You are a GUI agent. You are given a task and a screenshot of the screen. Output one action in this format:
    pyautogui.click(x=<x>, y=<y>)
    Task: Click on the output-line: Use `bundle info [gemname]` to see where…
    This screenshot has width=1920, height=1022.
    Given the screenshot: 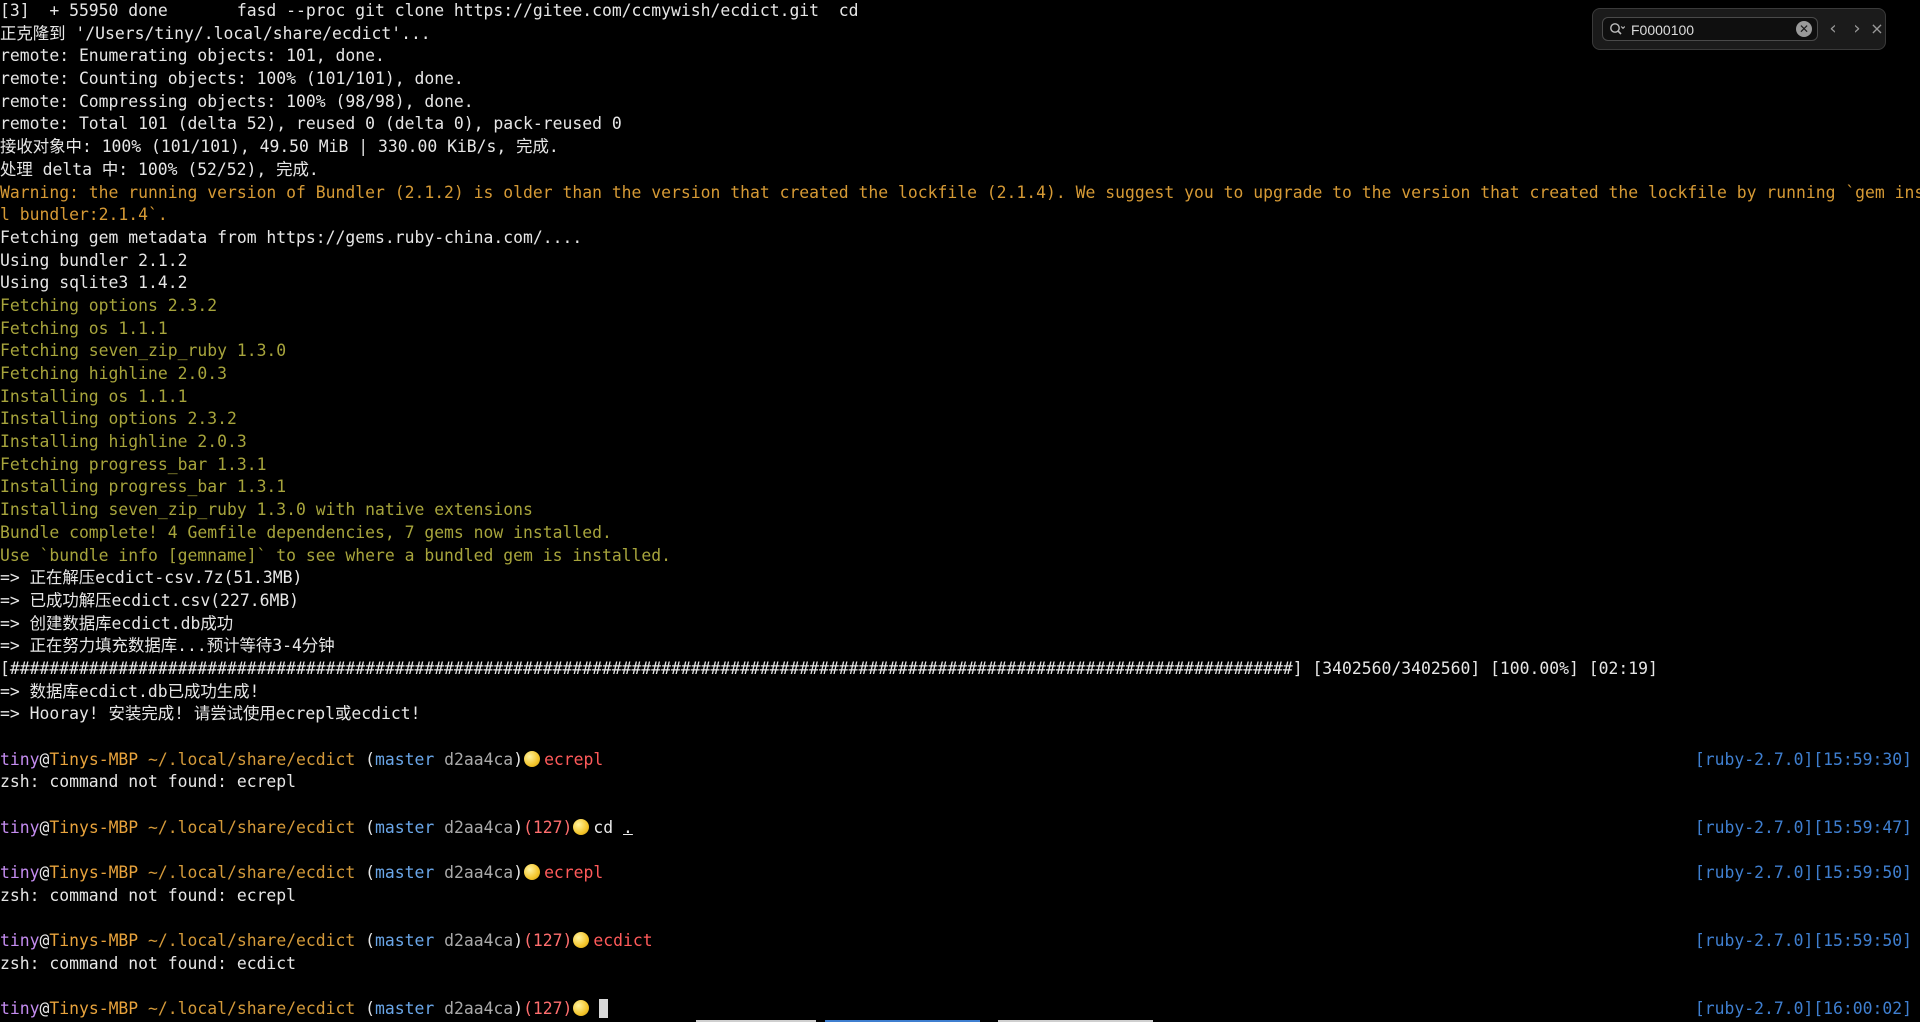 What is the action you would take?
    pyautogui.click(x=960, y=556)
    